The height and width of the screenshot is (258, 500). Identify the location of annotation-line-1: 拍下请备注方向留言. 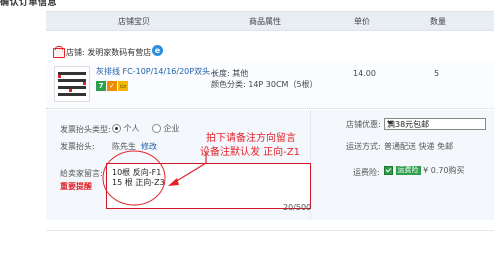
(251, 138).